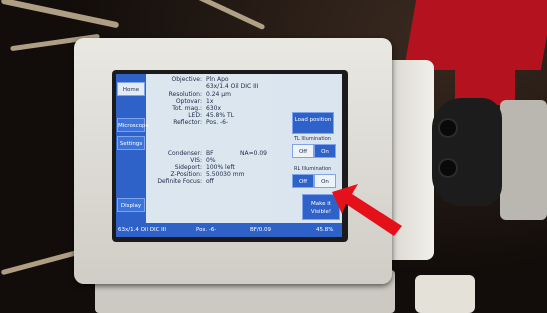 The height and width of the screenshot is (313, 547). Describe the element at coordinates (133, 125) in the screenshot. I see `sidebar-item-microscope: Microscope` at that location.